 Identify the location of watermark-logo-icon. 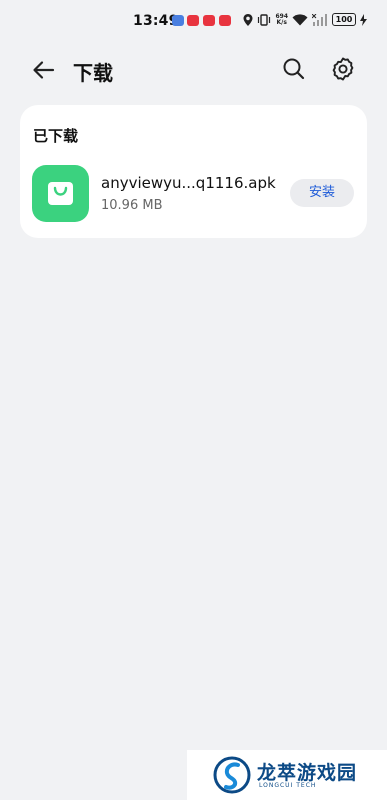
(232, 775).